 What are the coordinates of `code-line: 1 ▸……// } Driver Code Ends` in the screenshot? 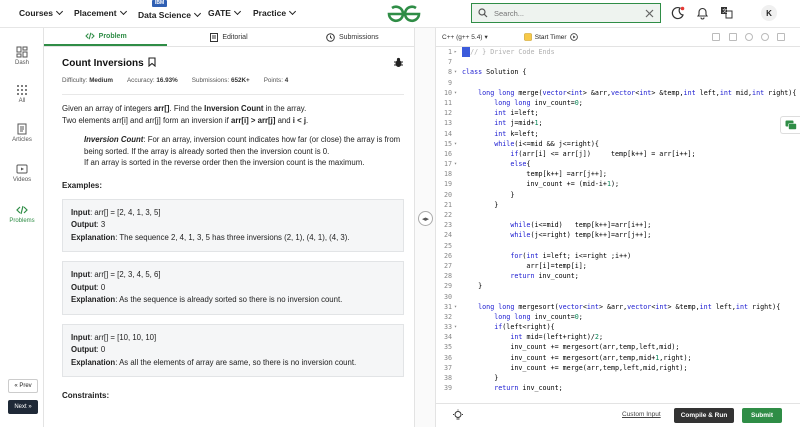 It's located at (618, 52).